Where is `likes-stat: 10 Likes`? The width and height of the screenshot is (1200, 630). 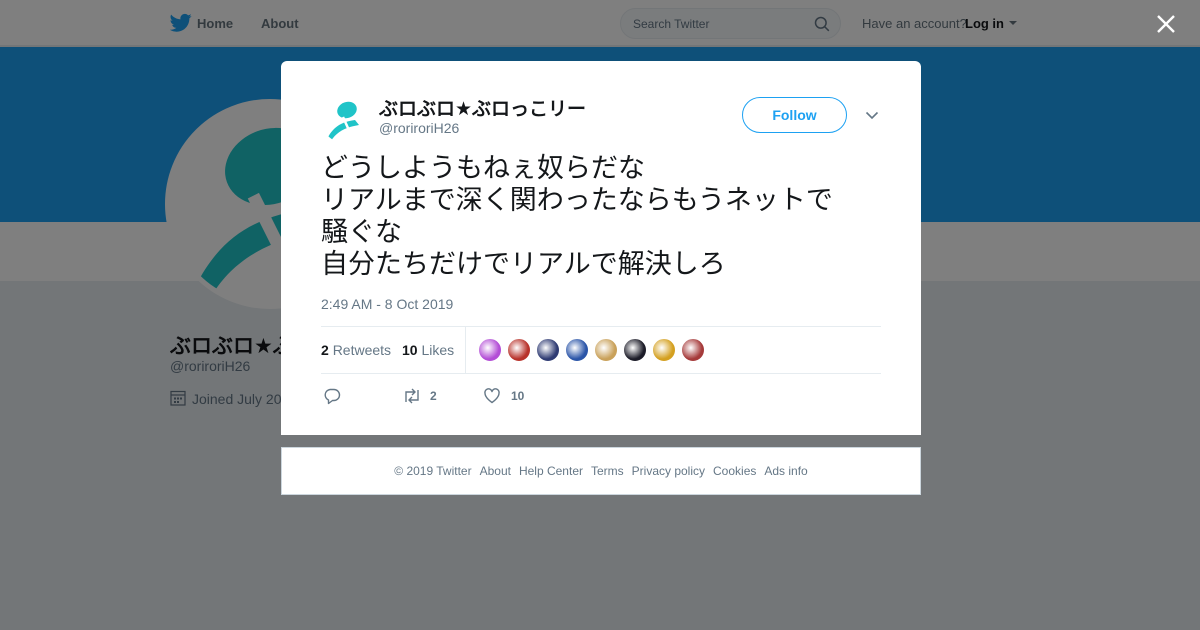 likes-stat: 10 Likes is located at coordinates (428, 350).